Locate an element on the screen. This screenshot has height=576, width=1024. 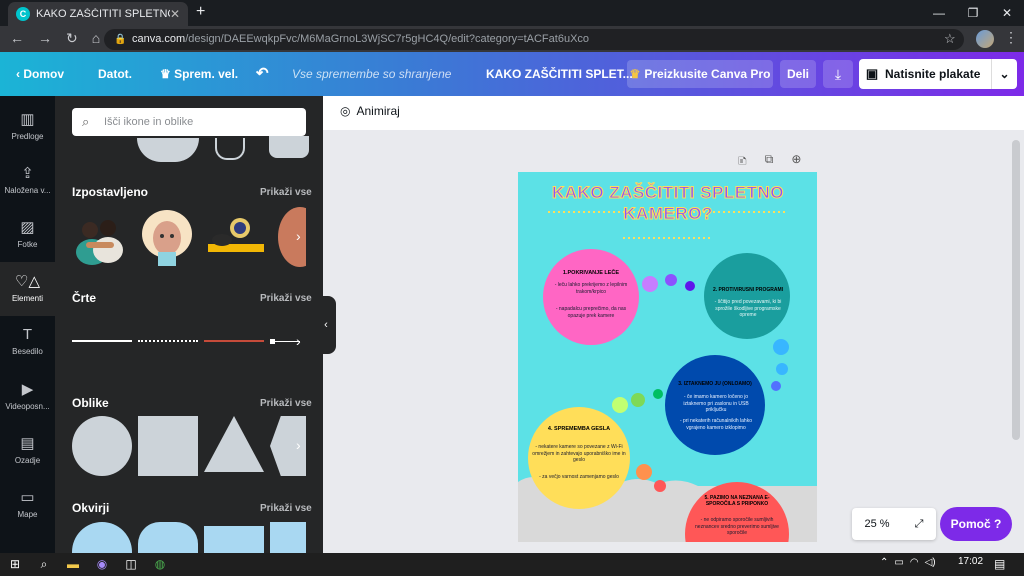
wifi-icon: ◠ is located at coordinates (914, 562).